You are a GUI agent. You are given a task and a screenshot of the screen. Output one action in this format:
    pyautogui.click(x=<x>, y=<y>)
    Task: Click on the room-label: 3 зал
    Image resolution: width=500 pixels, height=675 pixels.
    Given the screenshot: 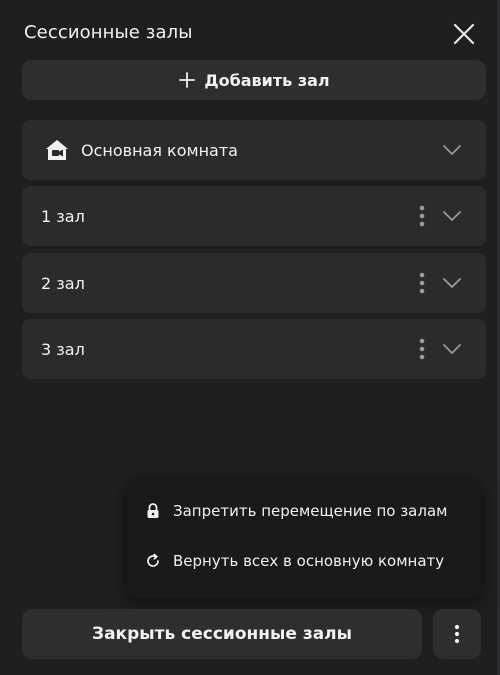 What is the action you would take?
    pyautogui.click(x=63, y=349)
    